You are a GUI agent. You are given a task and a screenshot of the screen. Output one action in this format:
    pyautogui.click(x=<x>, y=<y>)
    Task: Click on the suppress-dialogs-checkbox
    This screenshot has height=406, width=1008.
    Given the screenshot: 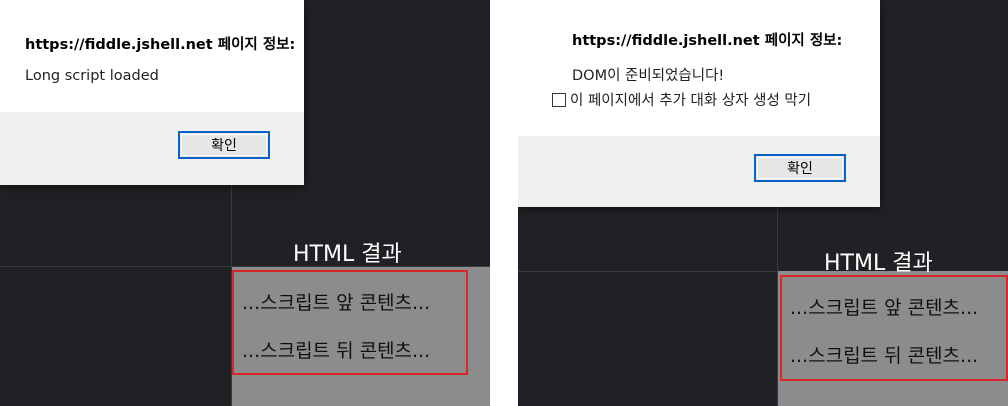 What is the action you would take?
    pyautogui.click(x=559, y=99)
    